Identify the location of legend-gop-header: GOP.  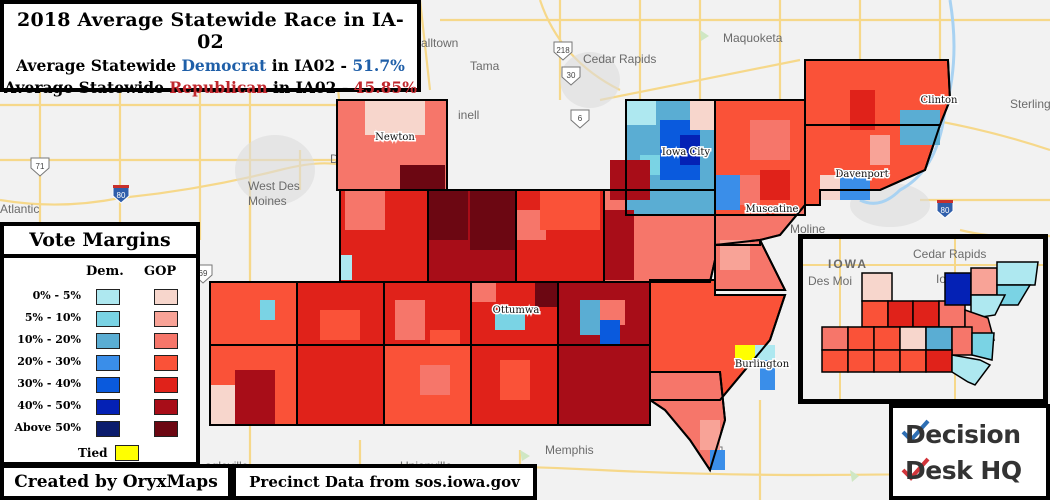
(160, 271).